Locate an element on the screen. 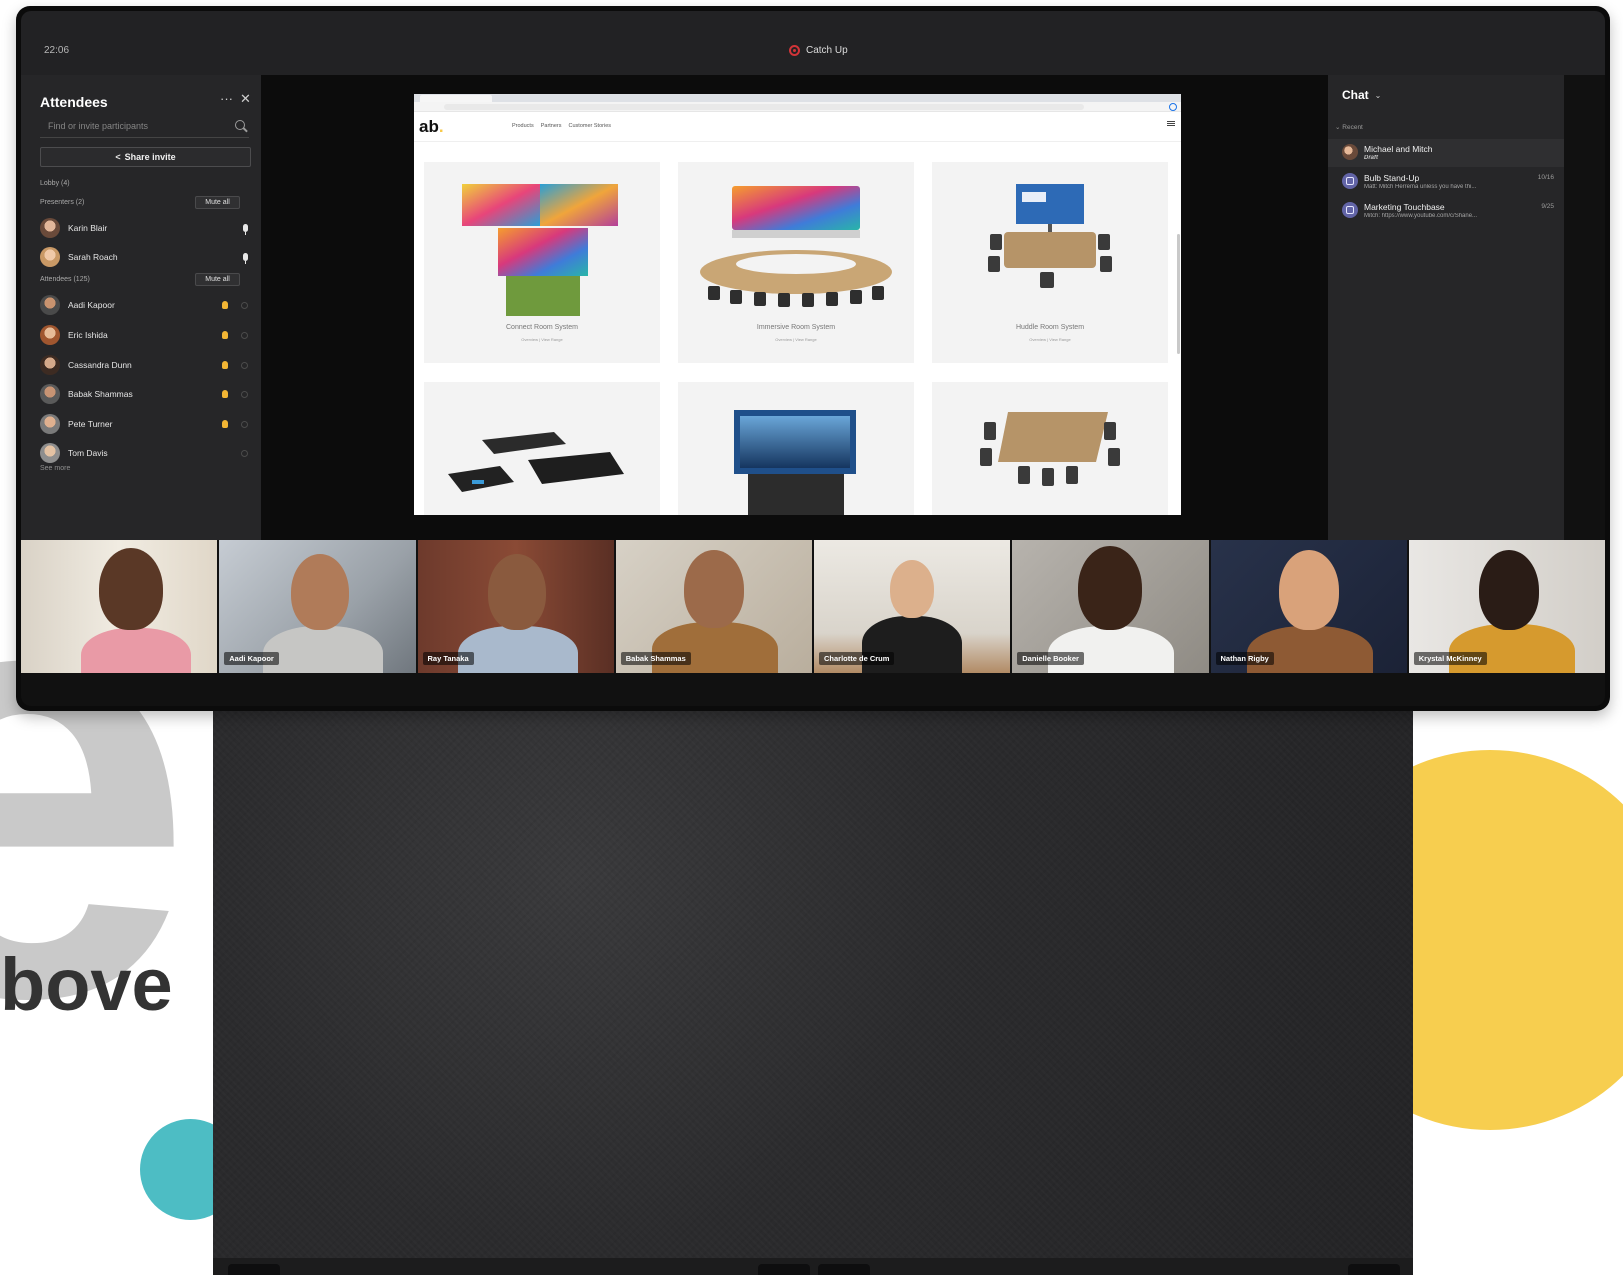  product-card: Huddle Room System Overview | View Range is located at coordinates (1050, 262).